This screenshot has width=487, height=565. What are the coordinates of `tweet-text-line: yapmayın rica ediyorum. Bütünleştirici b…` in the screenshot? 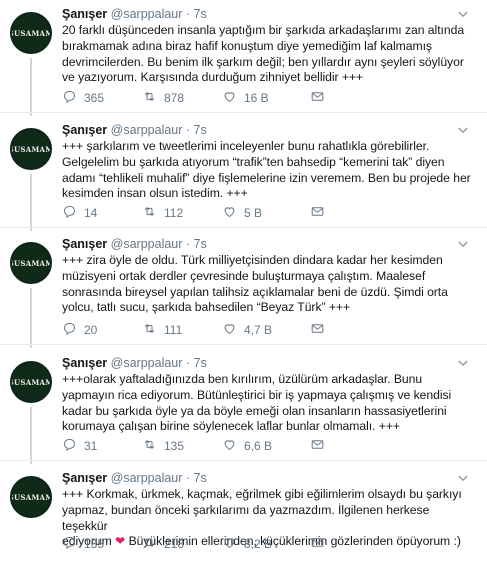 It's located at (257, 394).